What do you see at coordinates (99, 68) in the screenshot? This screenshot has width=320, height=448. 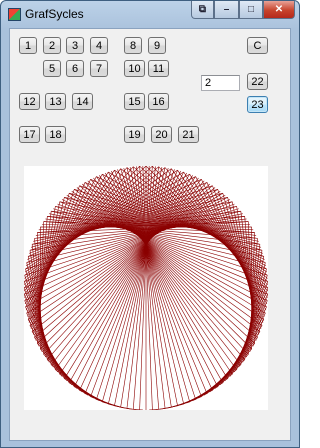 I see `button-7: 7` at bounding box center [99, 68].